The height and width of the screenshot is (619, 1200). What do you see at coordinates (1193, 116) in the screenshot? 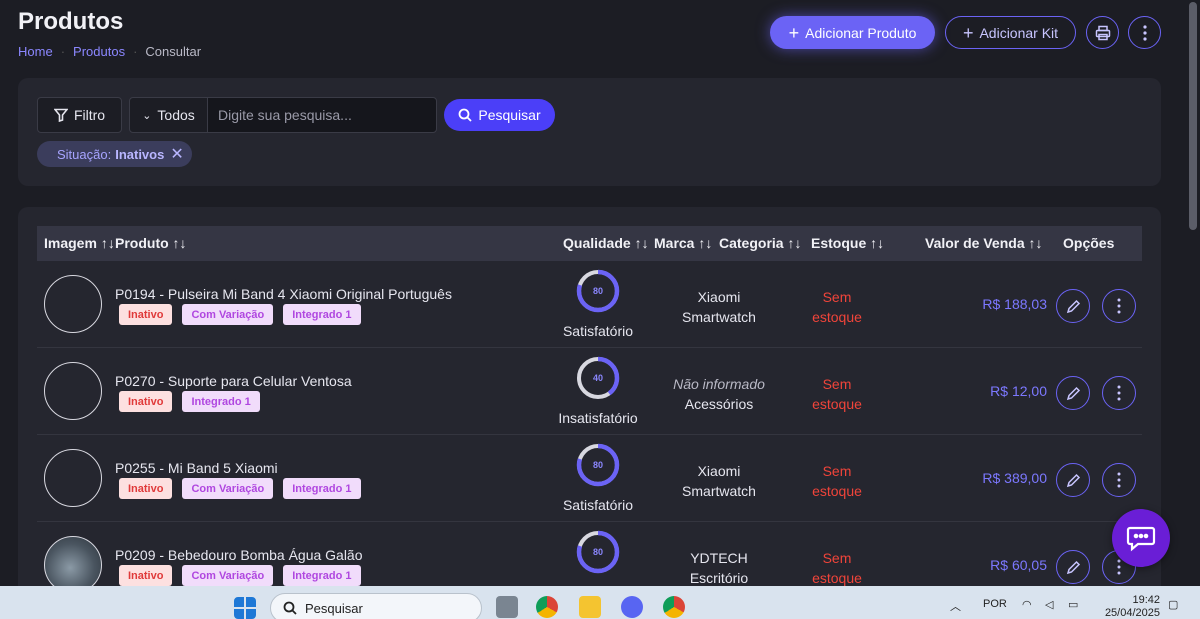
I see `scroll-thumb` at bounding box center [1193, 116].